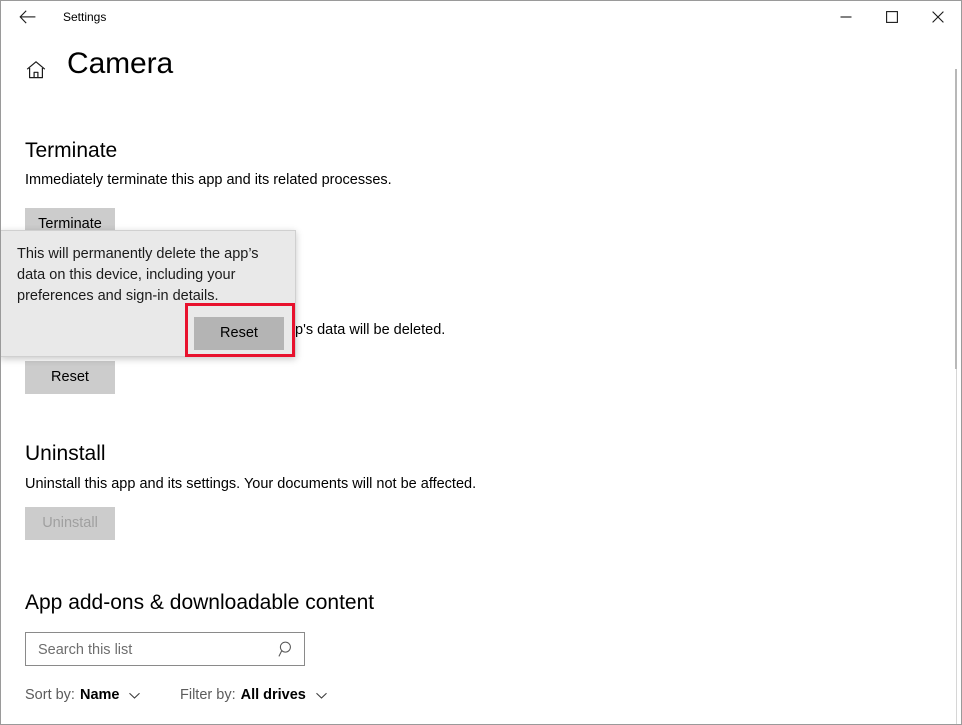 The image size is (962, 725). I want to click on page-title: Camera, so click(120, 63).